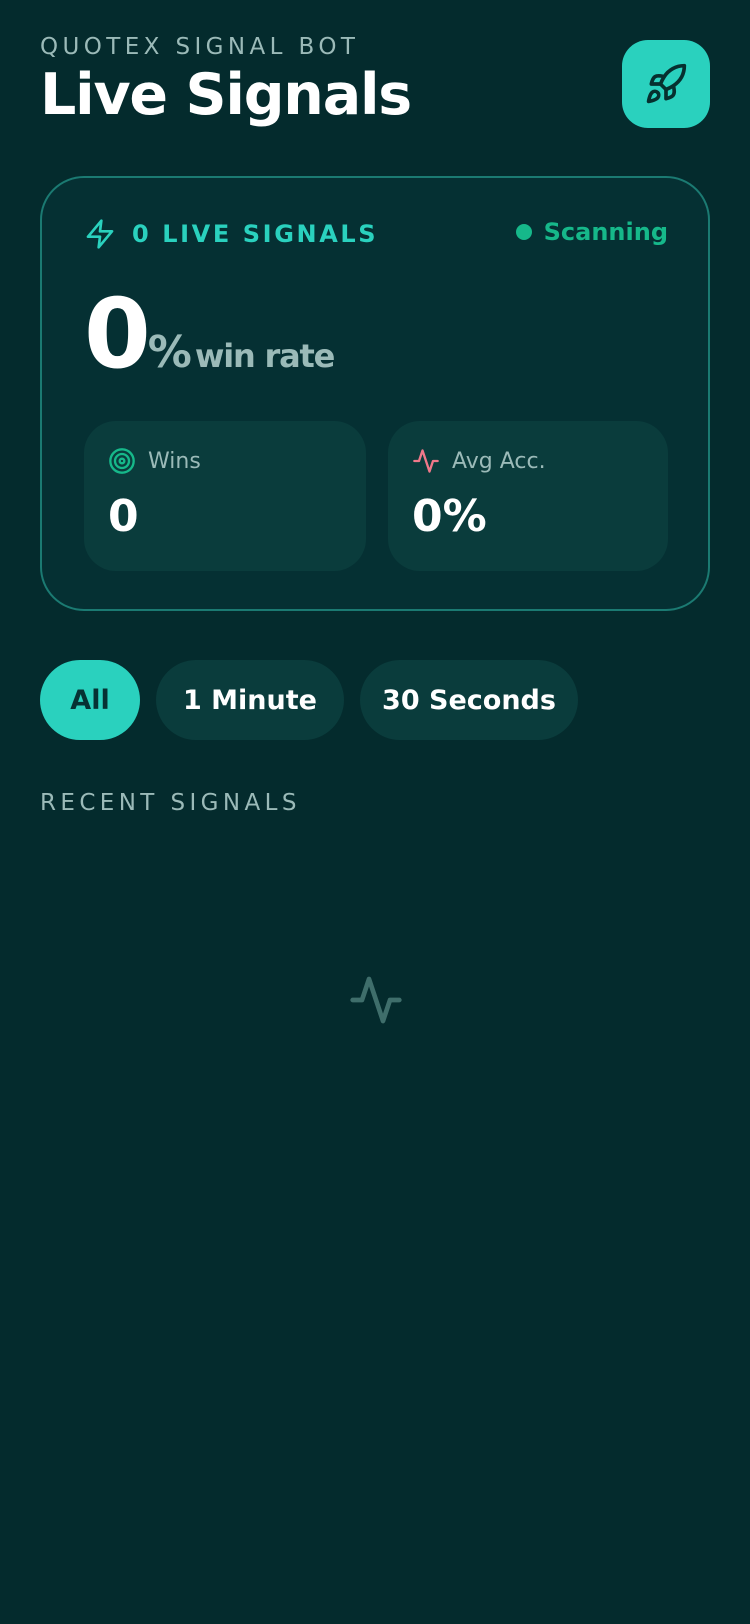 This screenshot has height=1624, width=750. I want to click on filter-1-minute: 1 Minute, so click(250, 700).